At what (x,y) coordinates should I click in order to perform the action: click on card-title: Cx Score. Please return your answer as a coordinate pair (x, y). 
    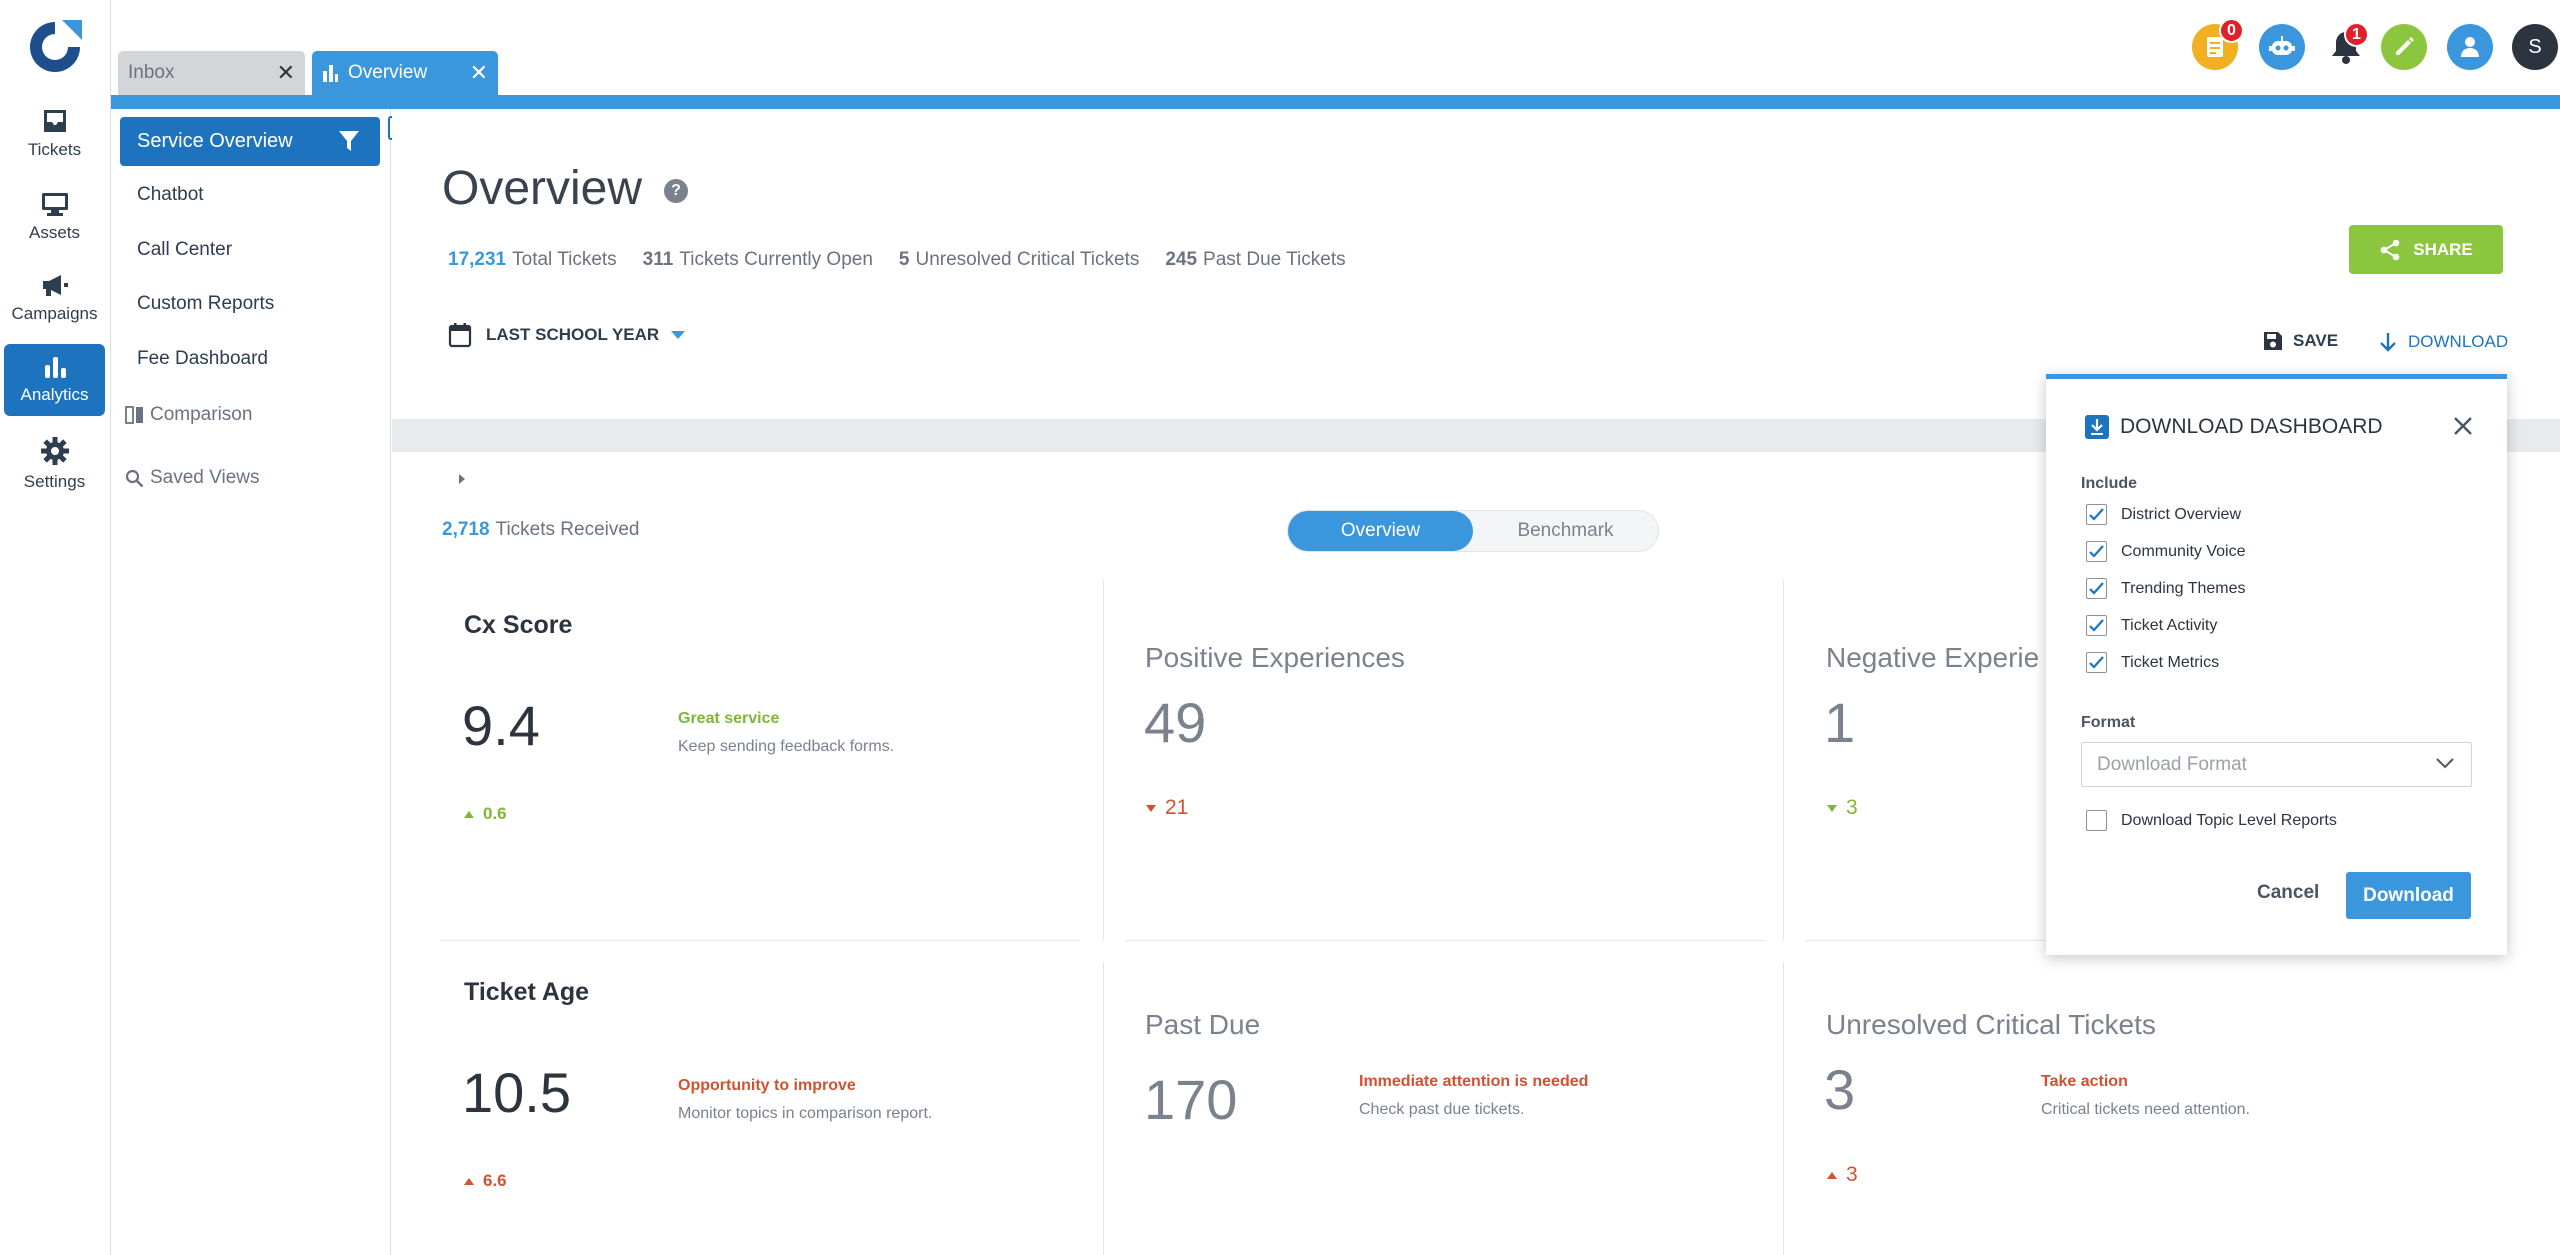
    Looking at the image, I should click on (518, 625).